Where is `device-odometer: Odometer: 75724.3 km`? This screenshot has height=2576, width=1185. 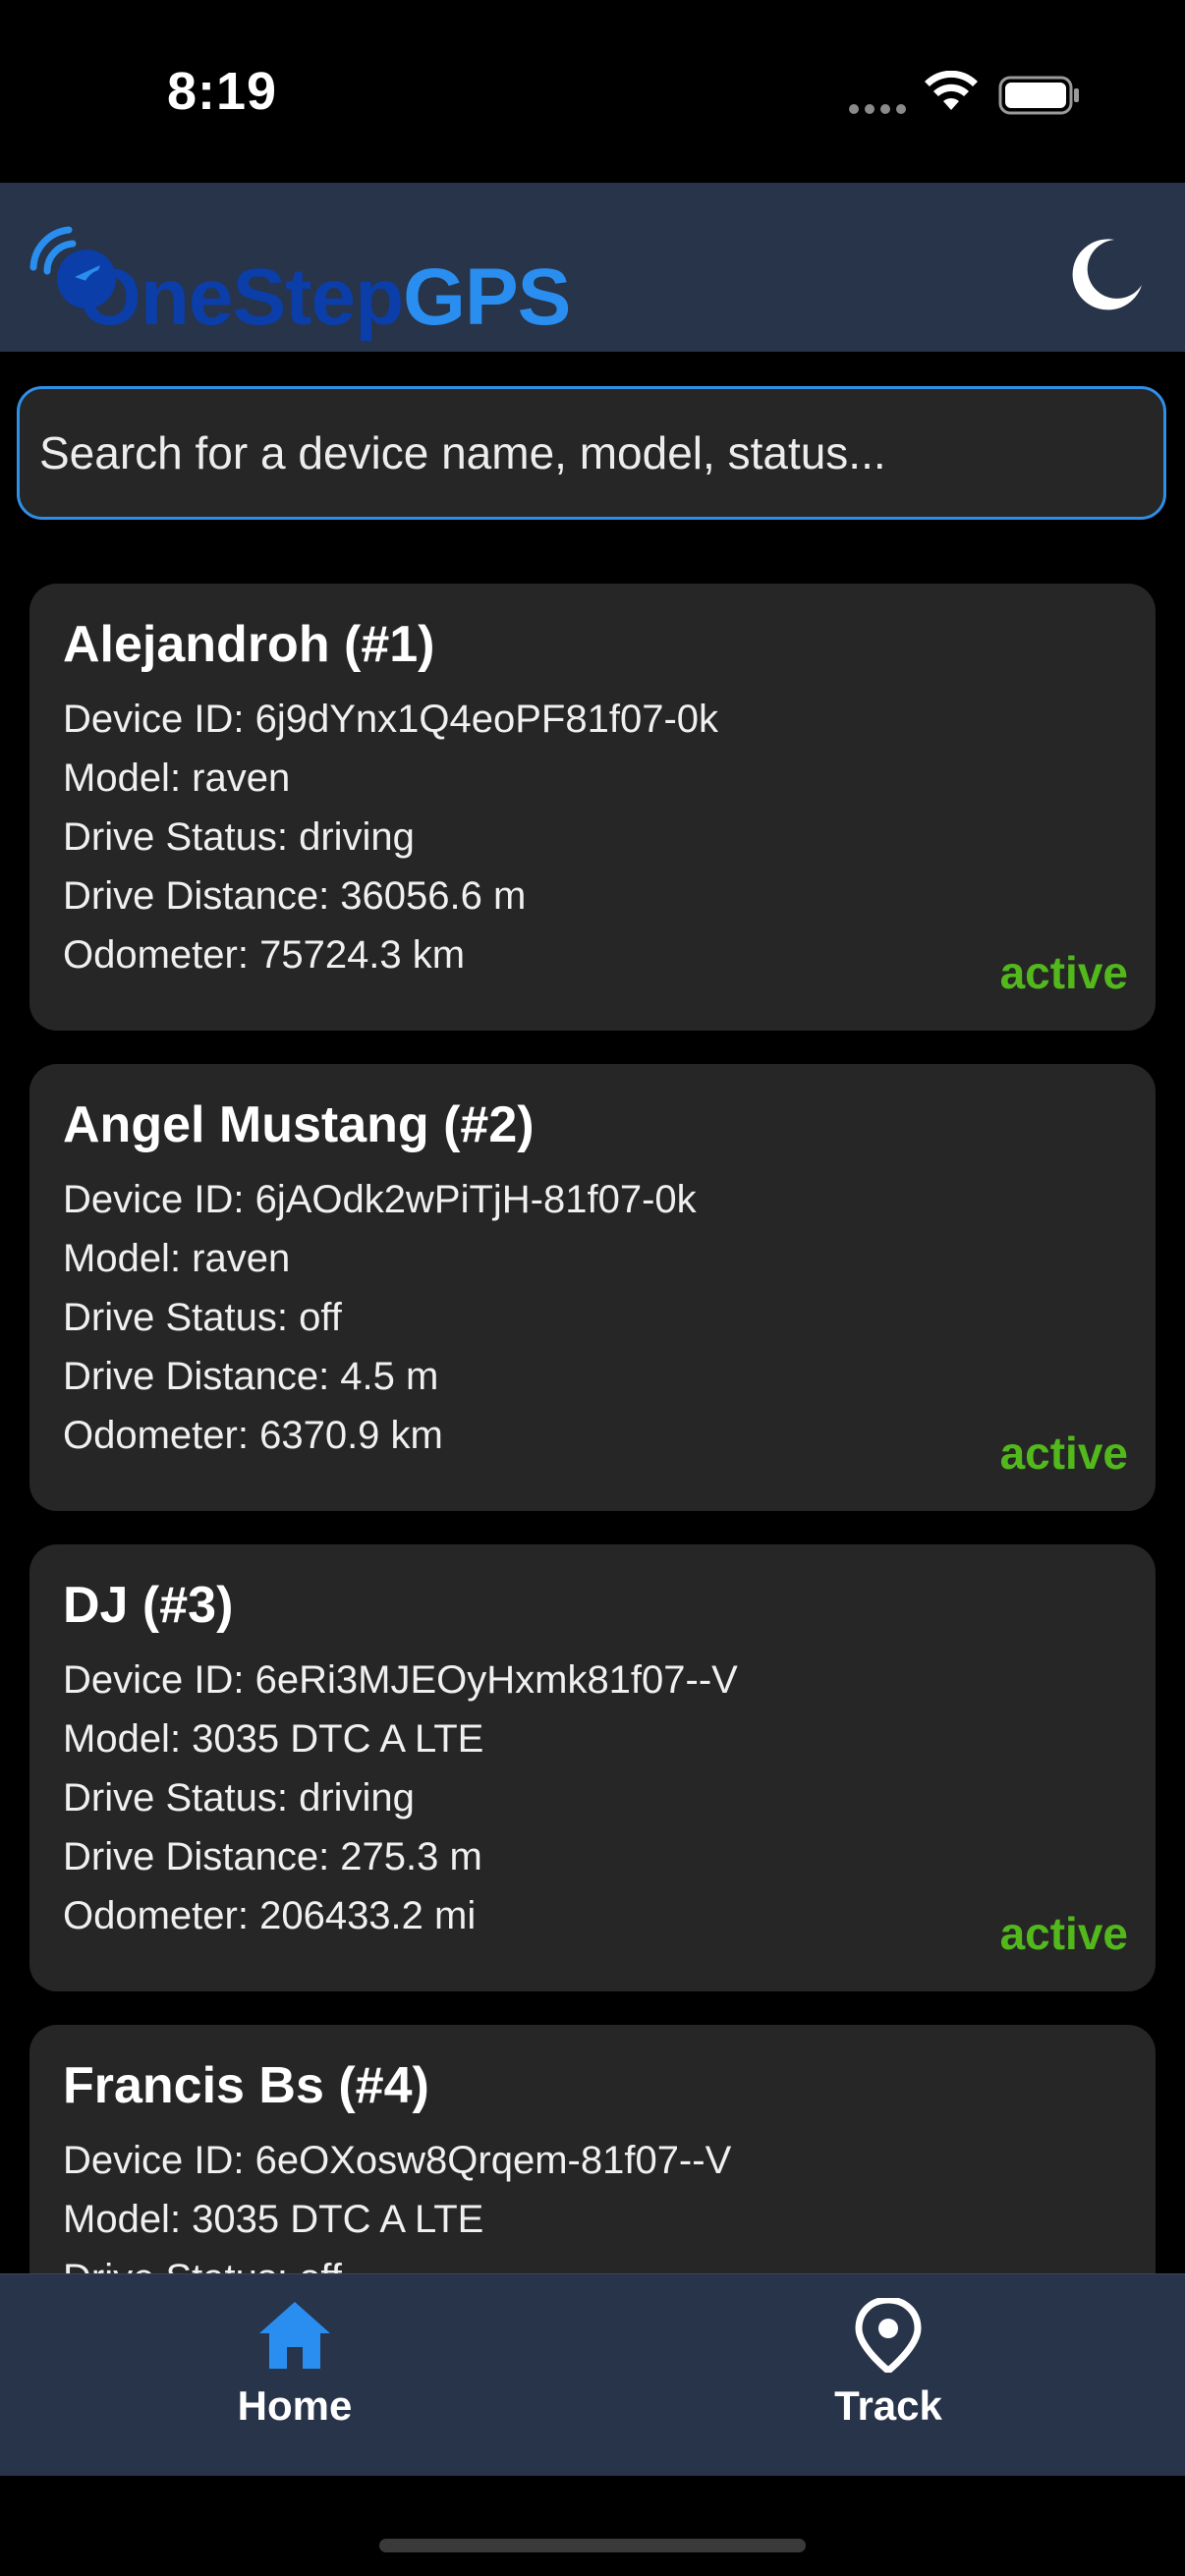
device-odometer: Odometer: 75724.3 km is located at coordinates (264, 955).